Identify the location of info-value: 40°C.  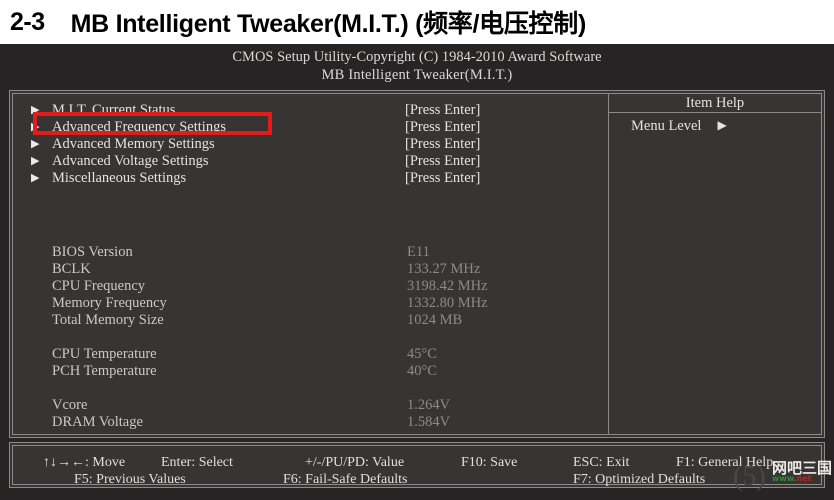
(422, 371).